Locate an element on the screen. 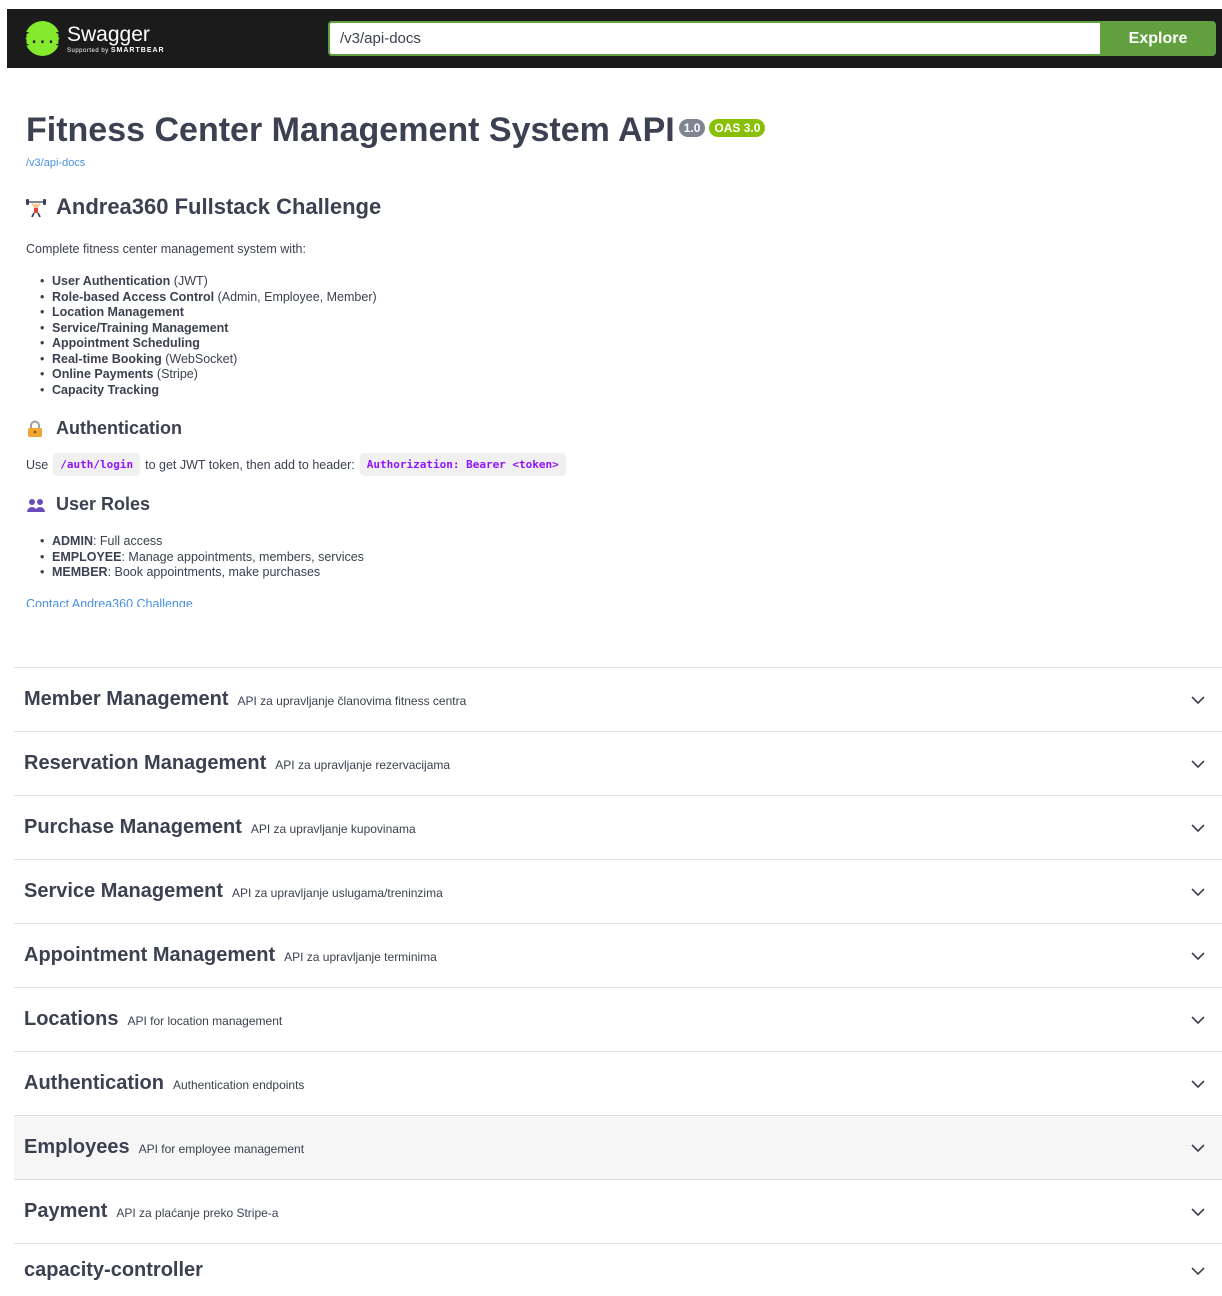 This screenshot has width=1222, height=1296. roles-heading-text: User Roles is located at coordinates (103, 504).